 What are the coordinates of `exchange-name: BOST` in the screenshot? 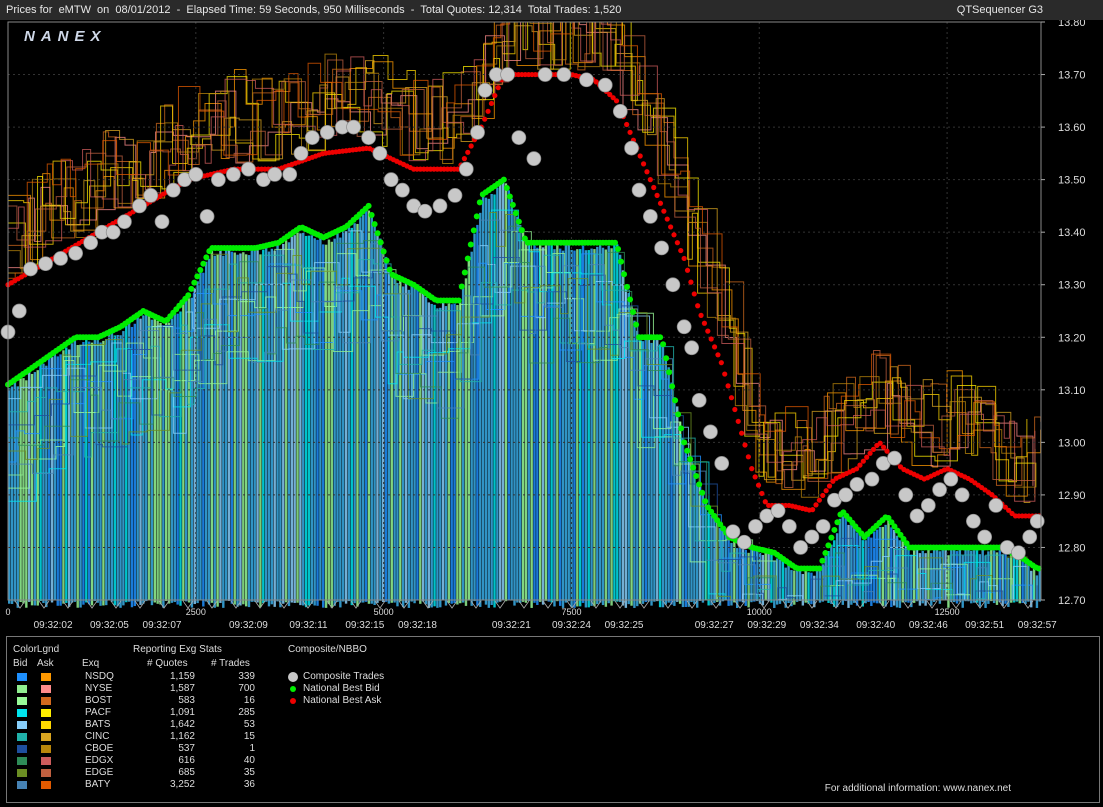 It's located at (99, 700).